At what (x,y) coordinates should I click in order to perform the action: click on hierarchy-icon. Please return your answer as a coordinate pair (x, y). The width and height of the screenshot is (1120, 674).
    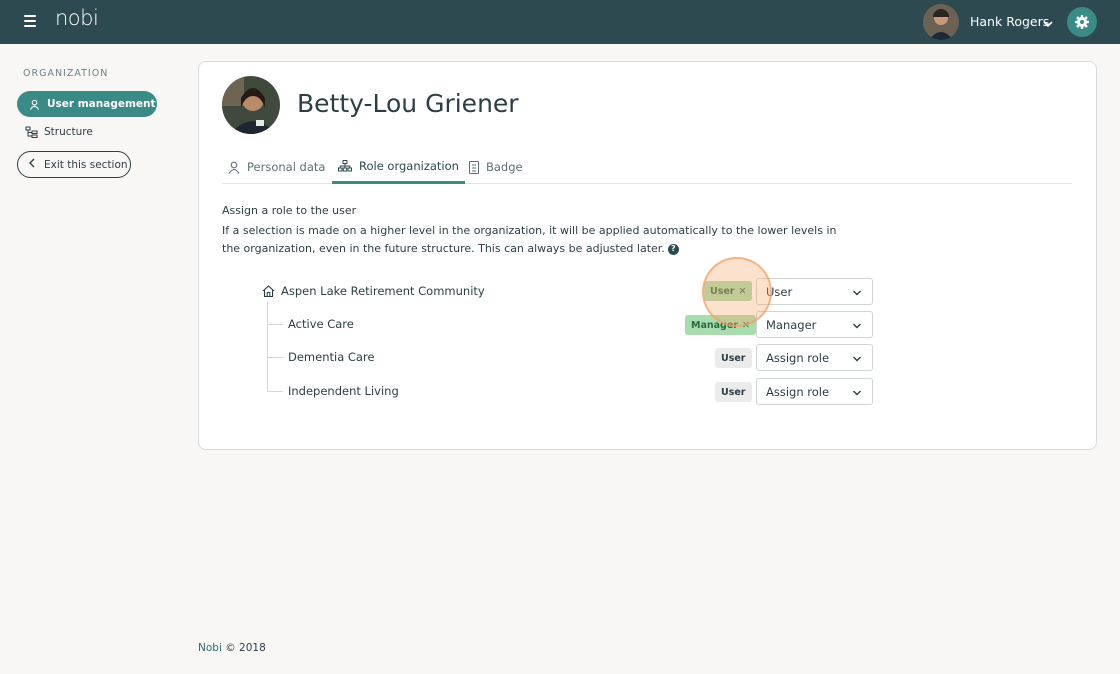
    Looking at the image, I should click on (345, 165).